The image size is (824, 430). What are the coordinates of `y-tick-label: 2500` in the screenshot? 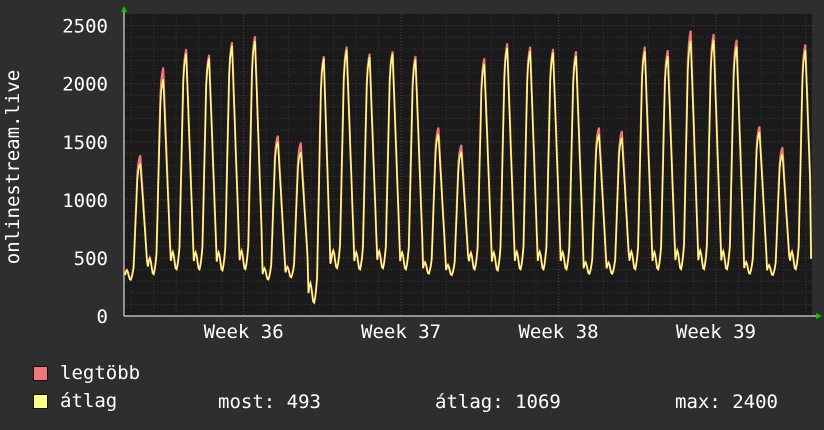 It's located at (85, 27).